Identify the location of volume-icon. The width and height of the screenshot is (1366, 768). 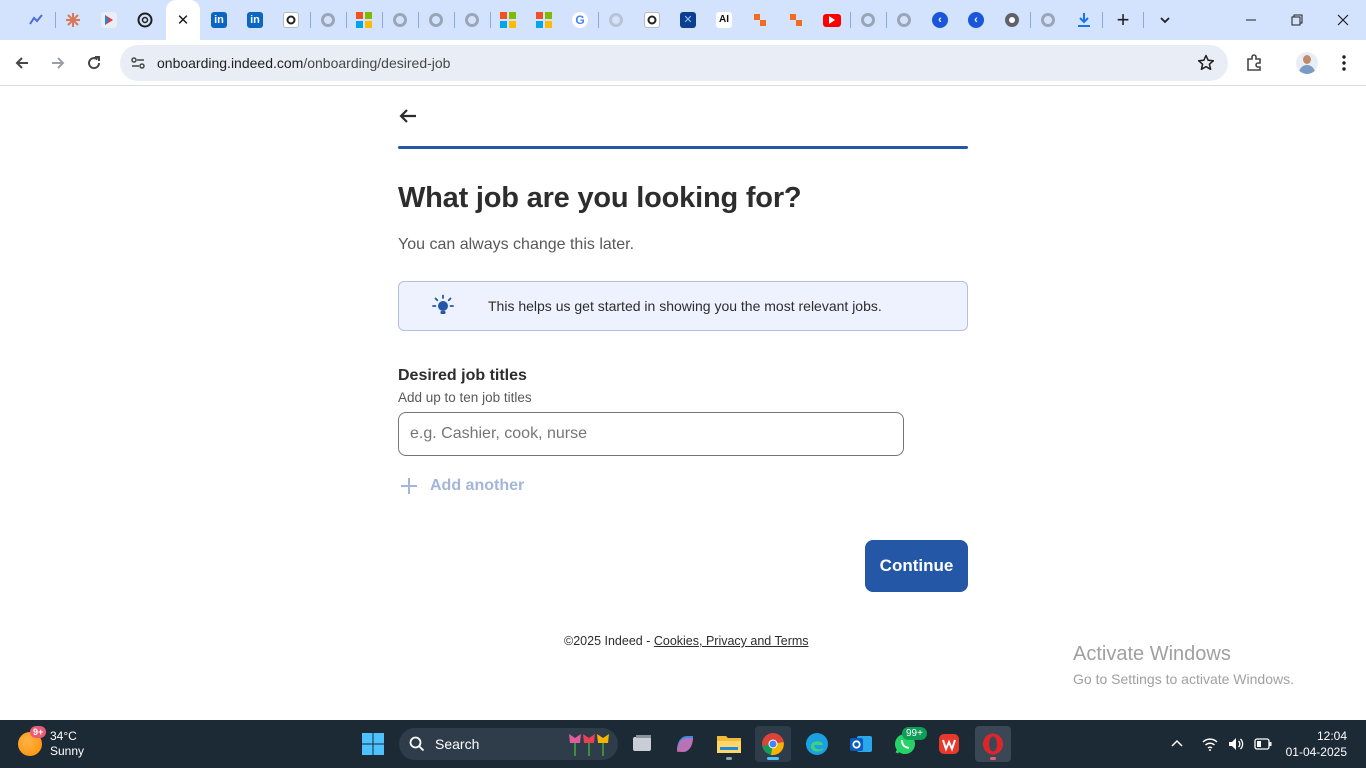
(1236, 744).